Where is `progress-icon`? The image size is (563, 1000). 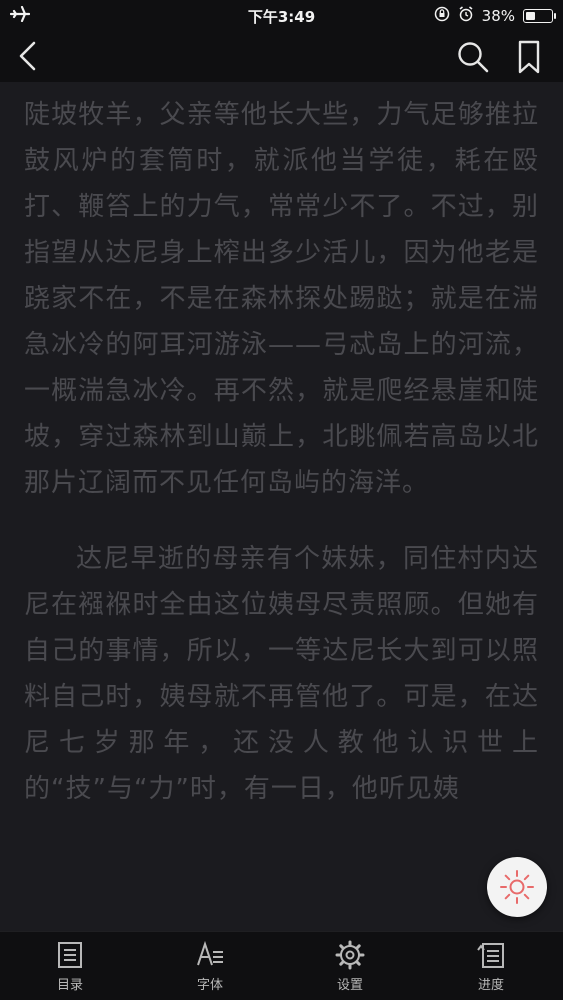 progress-icon is located at coordinates (491, 955).